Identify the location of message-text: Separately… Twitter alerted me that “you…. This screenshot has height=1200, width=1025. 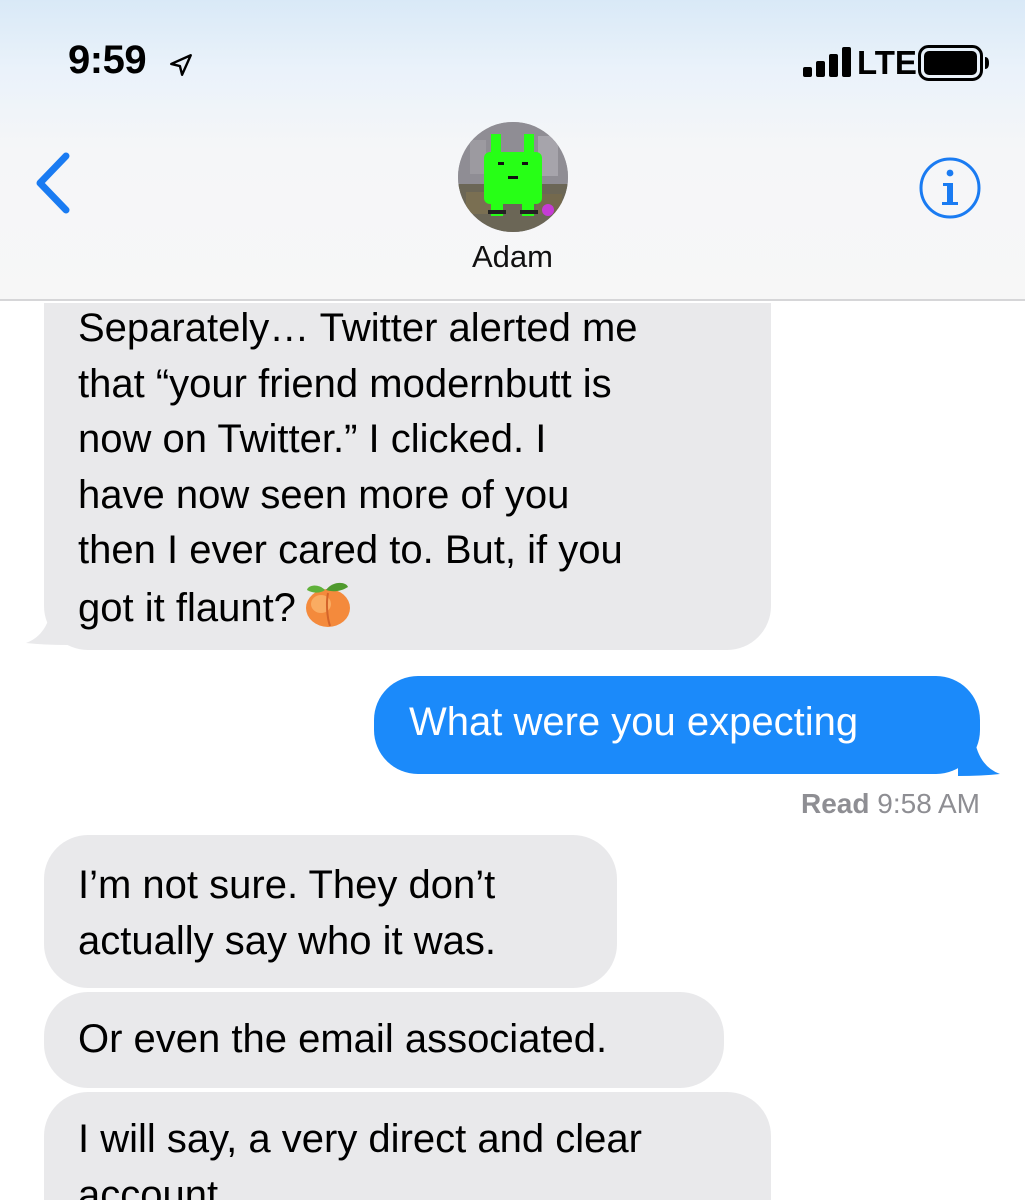
(358, 468).